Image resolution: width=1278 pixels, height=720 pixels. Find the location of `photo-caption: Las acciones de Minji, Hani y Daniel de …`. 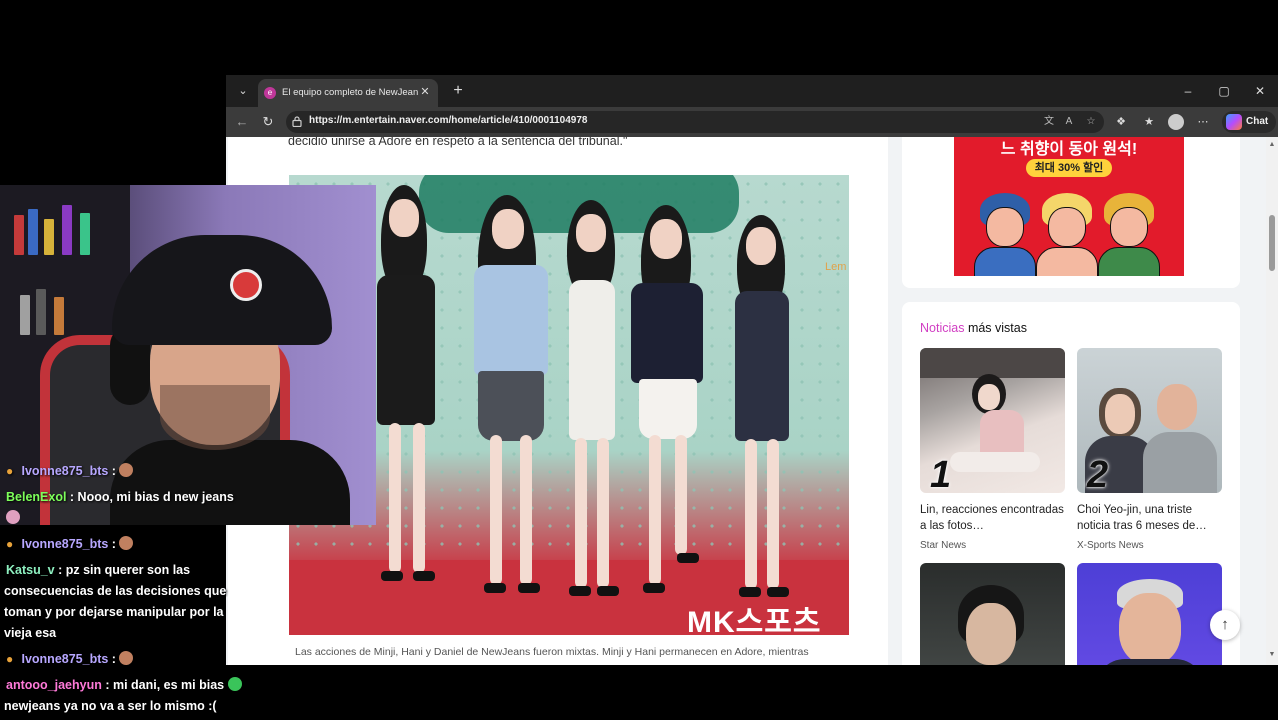

photo-caption: Las acciones de Minji, Hani y Daniel de … is located at coordinates (552, 652).